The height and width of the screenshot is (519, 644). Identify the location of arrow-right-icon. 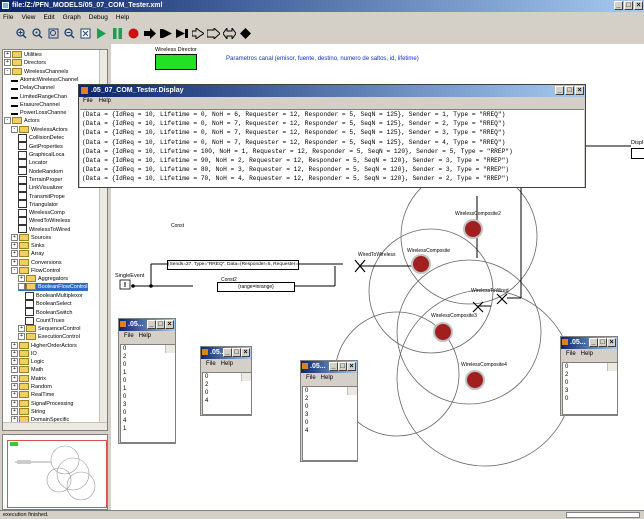
(149, 33).